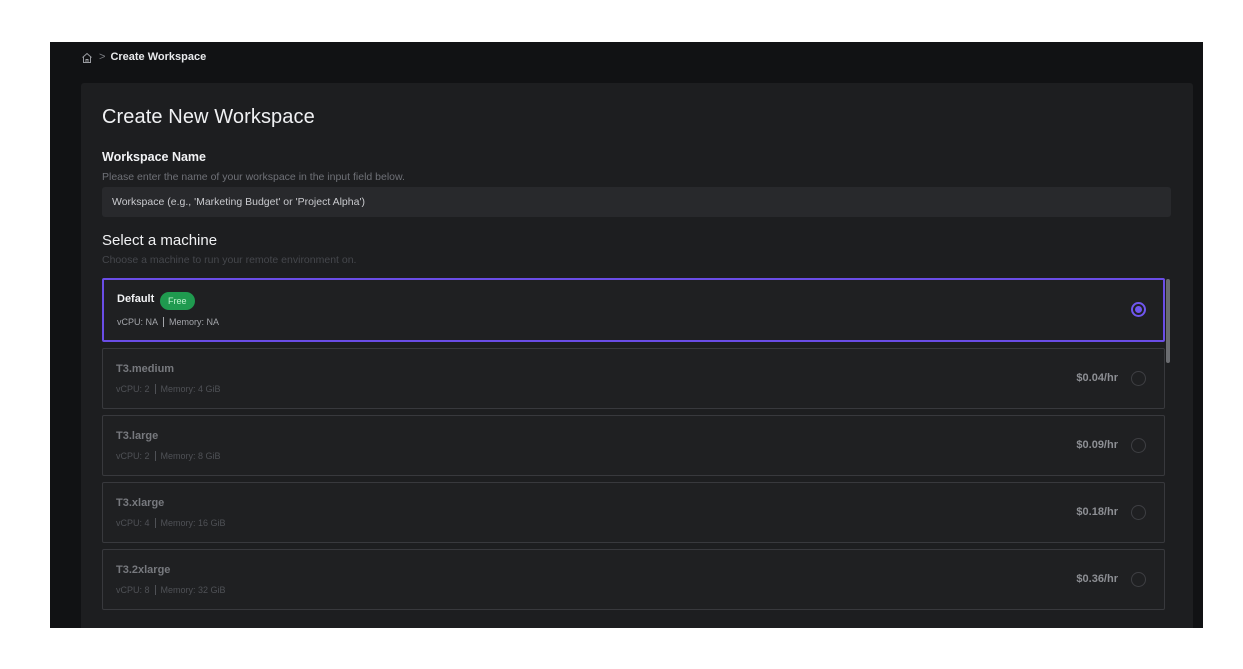 This screenshot has width=1243, height=669. I want to click on machine-vcpu: vCPU: 8, so click(133, 590).